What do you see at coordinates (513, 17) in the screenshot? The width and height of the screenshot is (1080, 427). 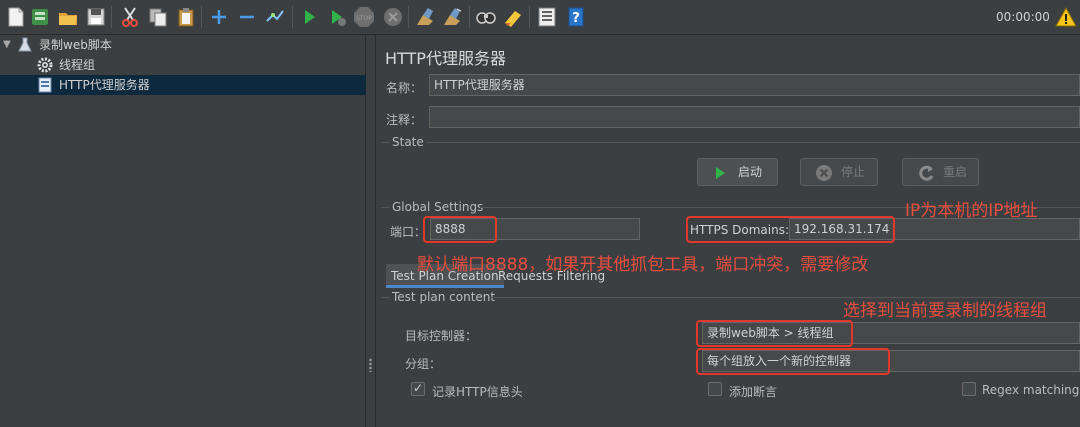 I see `reset-search-icon` at bounding box center [513, 17].